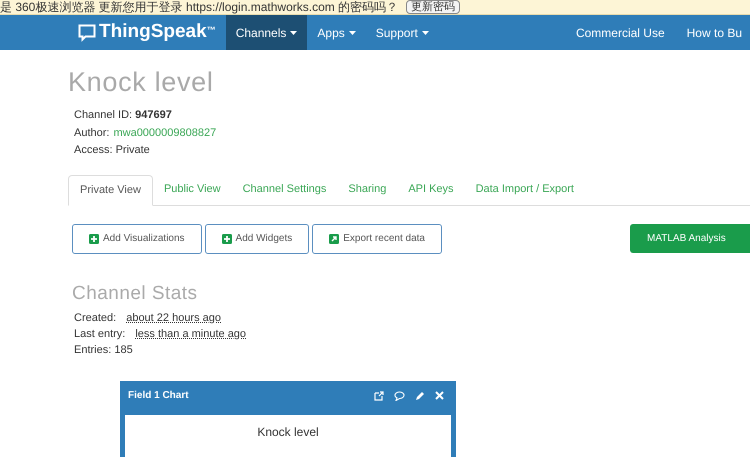 The height and width of the screenshot is (457, 750). Describe the element at coordinates (174, 318) in the screenshot. I see `created-time: about 22 hours ago` at that location.